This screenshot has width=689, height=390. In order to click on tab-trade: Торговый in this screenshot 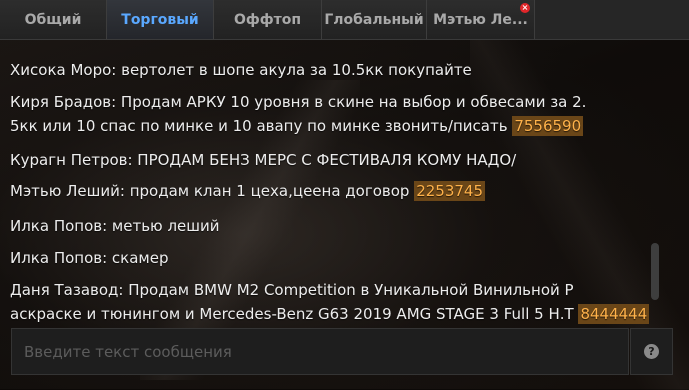, I will do `click(160, 19)`.